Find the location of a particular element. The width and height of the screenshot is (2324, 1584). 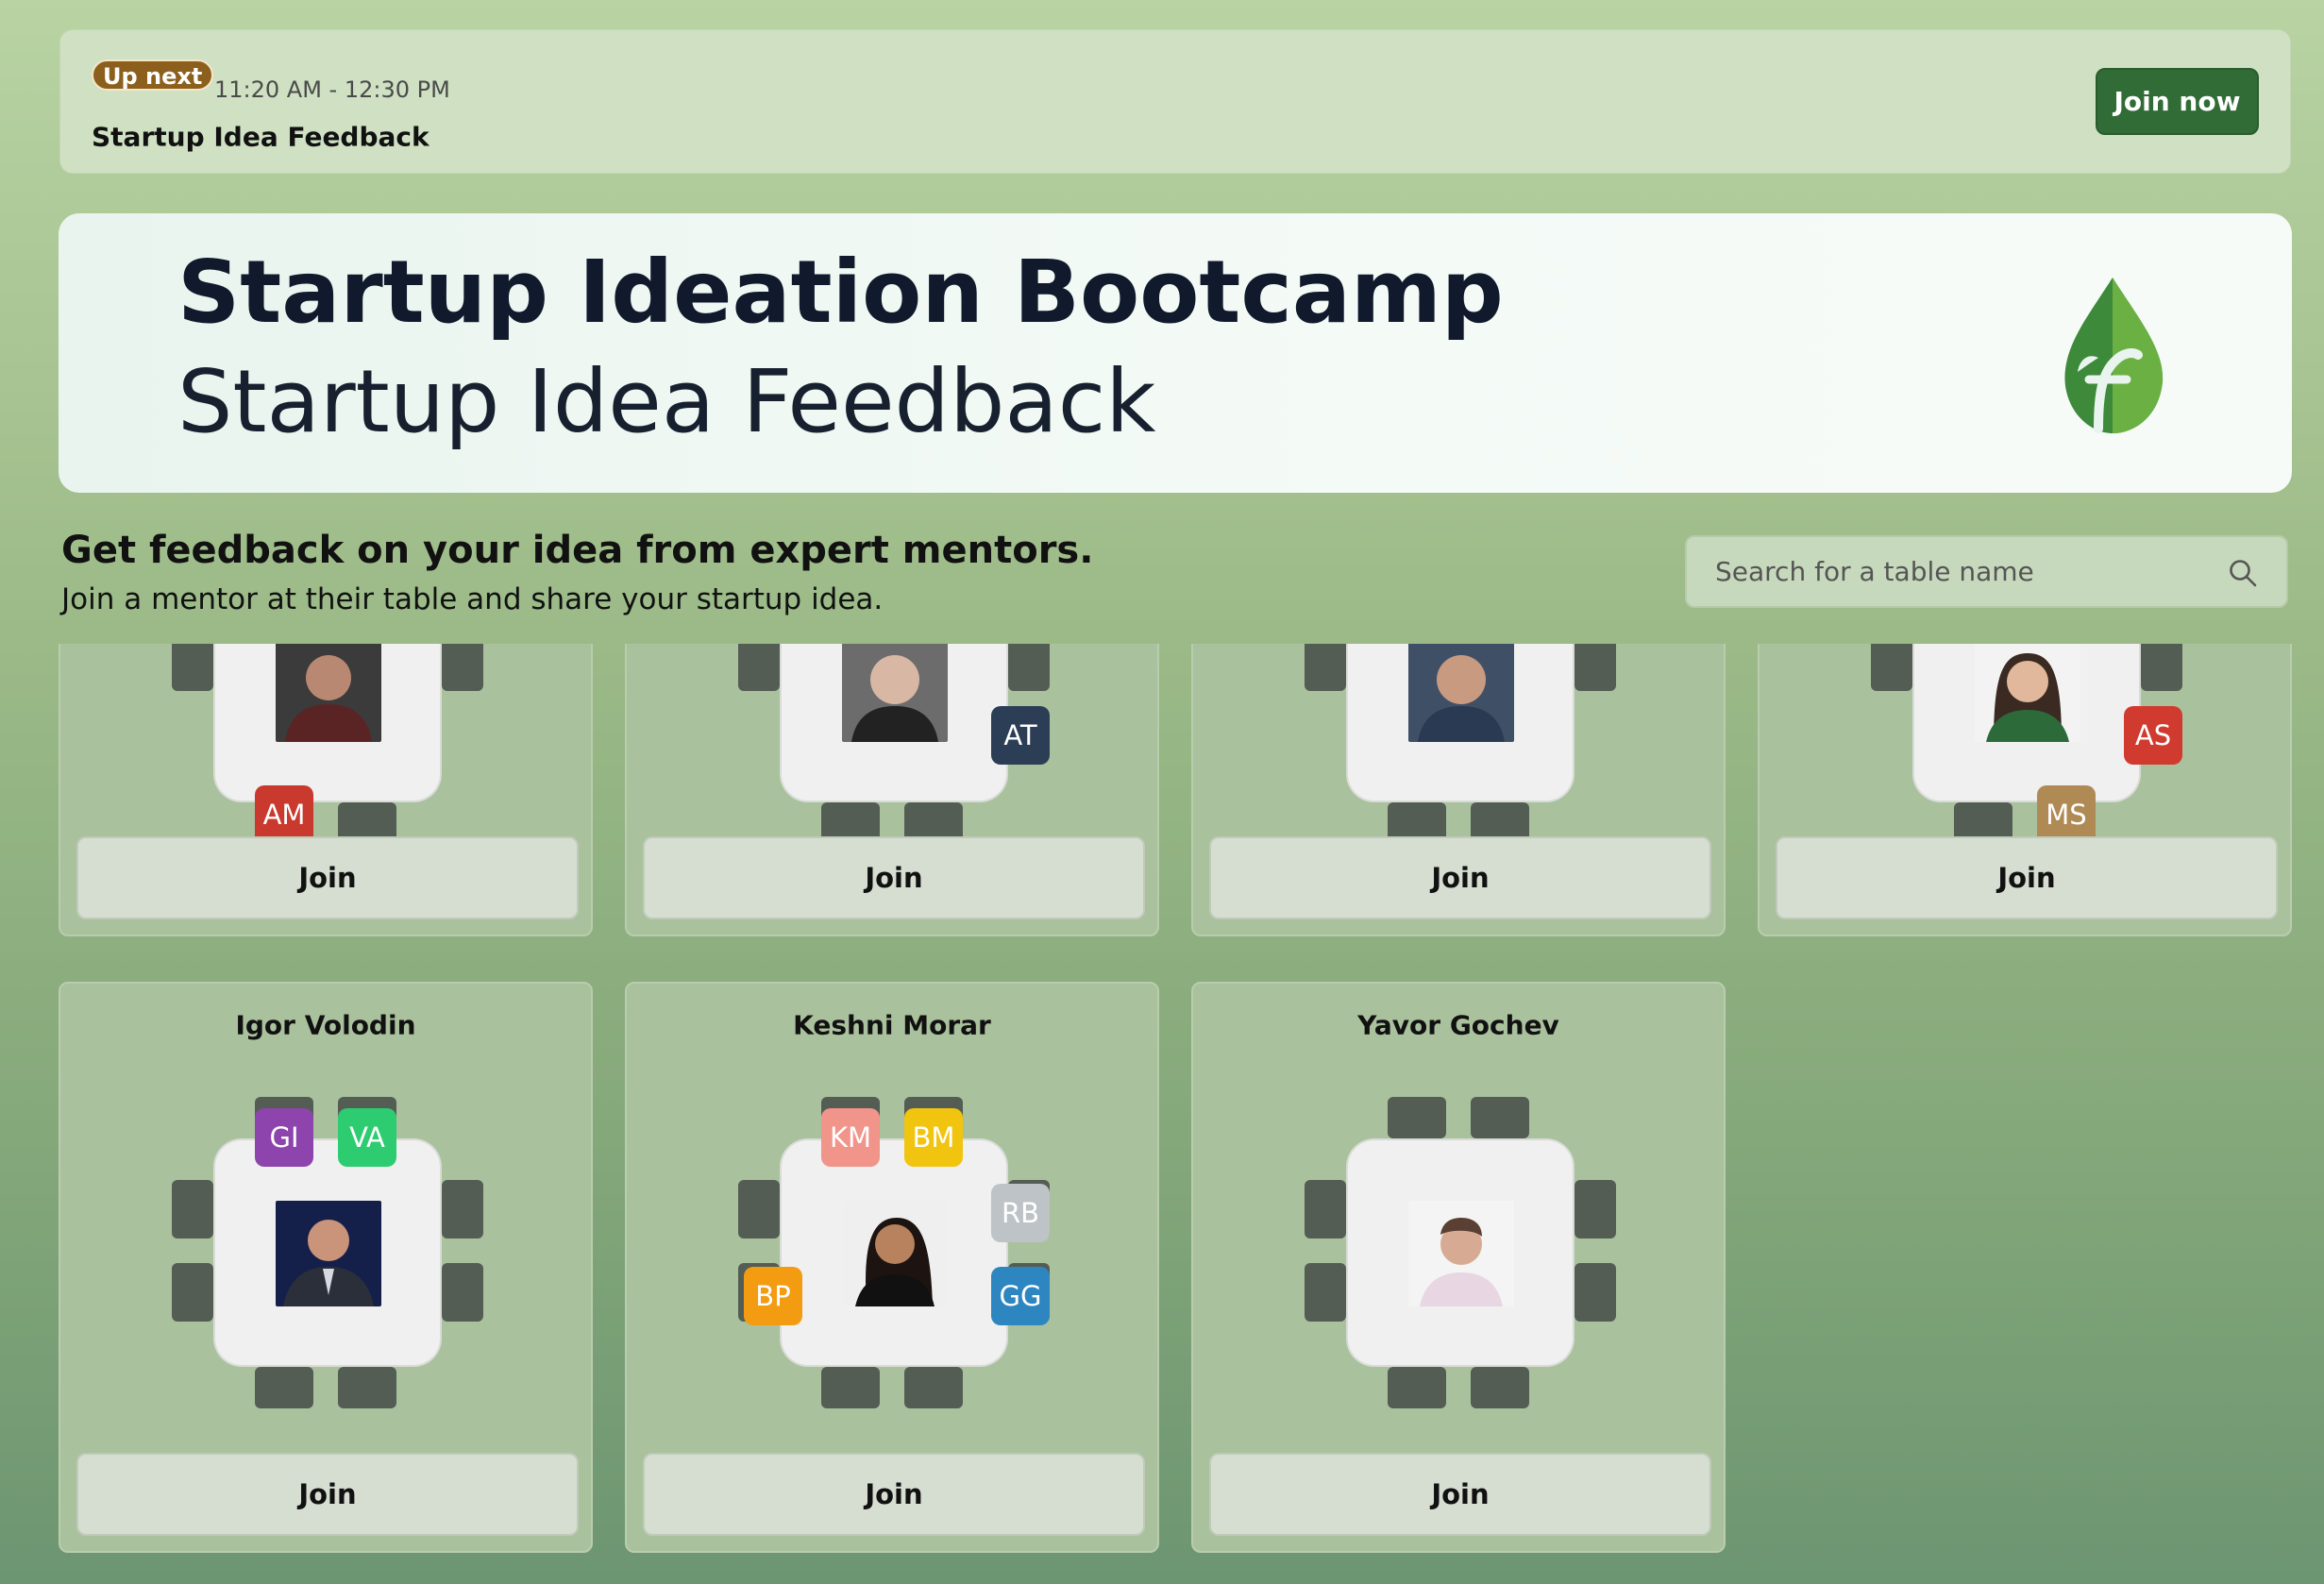

table-card: Join is located at coordinates (1458, 790).